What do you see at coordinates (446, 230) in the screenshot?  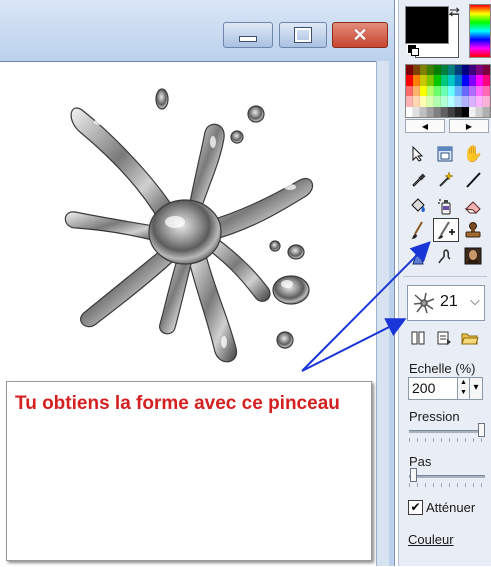 I see `picture-tube-tool` at bounding box center [446, 230].